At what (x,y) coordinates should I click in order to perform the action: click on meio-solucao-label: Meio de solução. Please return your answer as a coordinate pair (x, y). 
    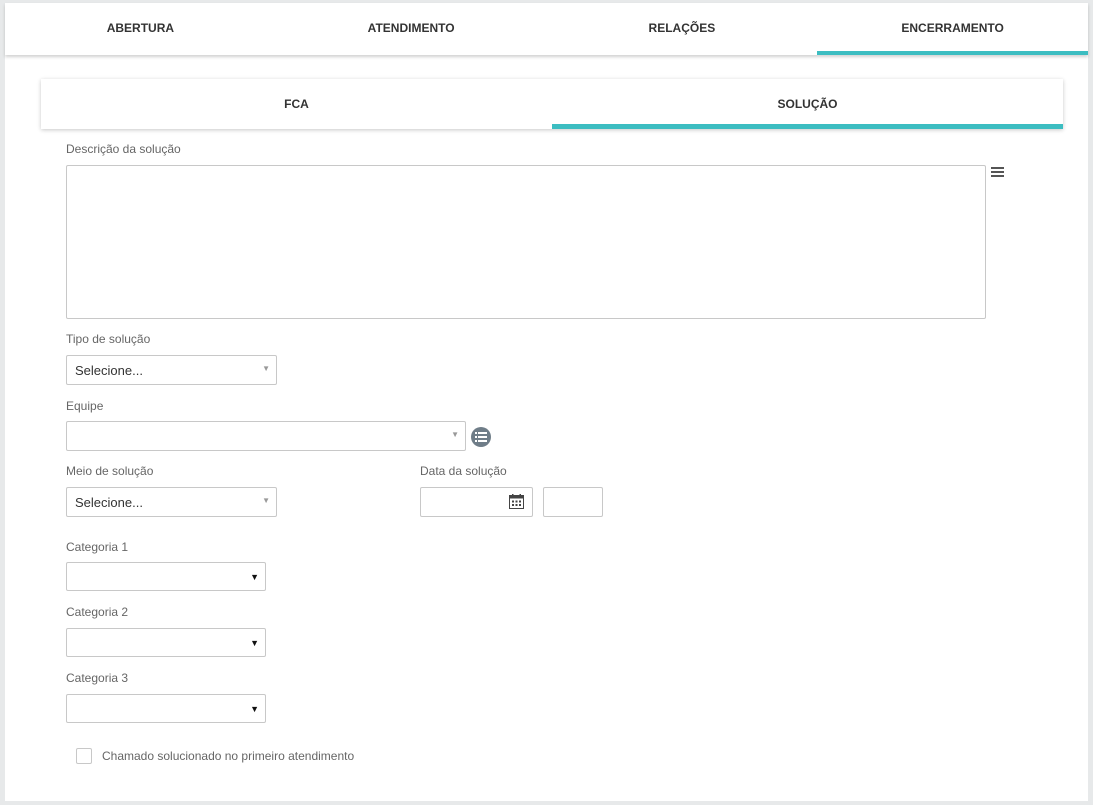
    Looking at the image, I should click on (110, 471).